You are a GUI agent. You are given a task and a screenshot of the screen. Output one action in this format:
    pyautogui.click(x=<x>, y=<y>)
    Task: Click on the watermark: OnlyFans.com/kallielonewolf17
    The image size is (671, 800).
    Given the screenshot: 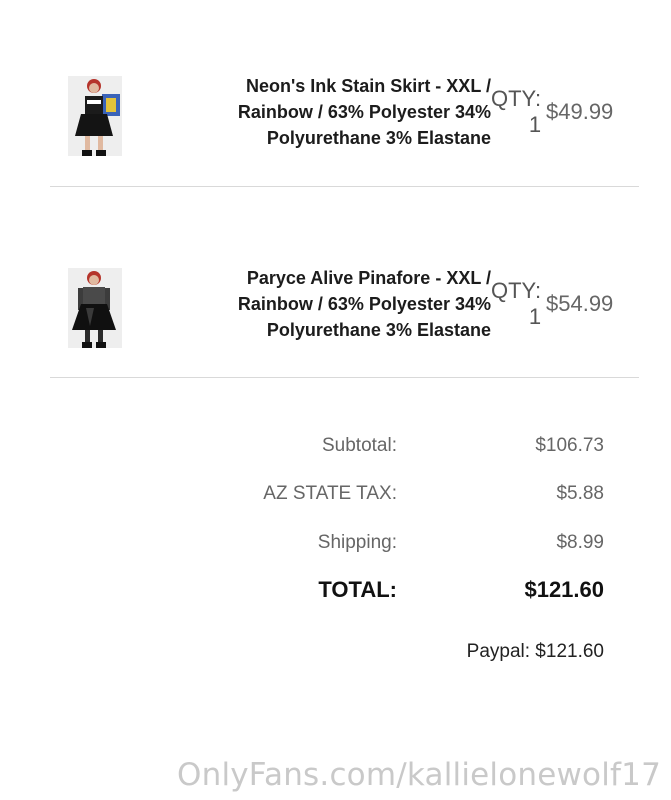 What is the action you would take?
    pyautogui.click(x=419, y=775)
    